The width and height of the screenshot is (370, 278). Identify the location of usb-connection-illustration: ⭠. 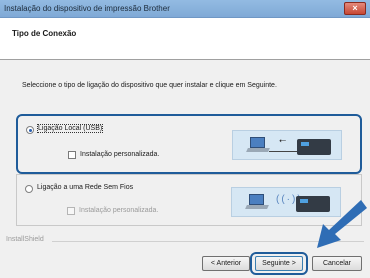
(287, 145).